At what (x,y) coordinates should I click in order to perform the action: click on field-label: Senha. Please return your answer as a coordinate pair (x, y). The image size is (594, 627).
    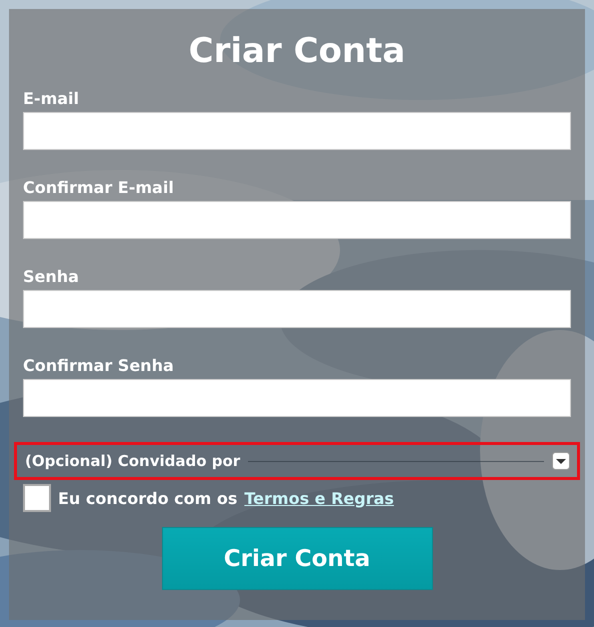
    Looking at the image, I should click on (51, 277).